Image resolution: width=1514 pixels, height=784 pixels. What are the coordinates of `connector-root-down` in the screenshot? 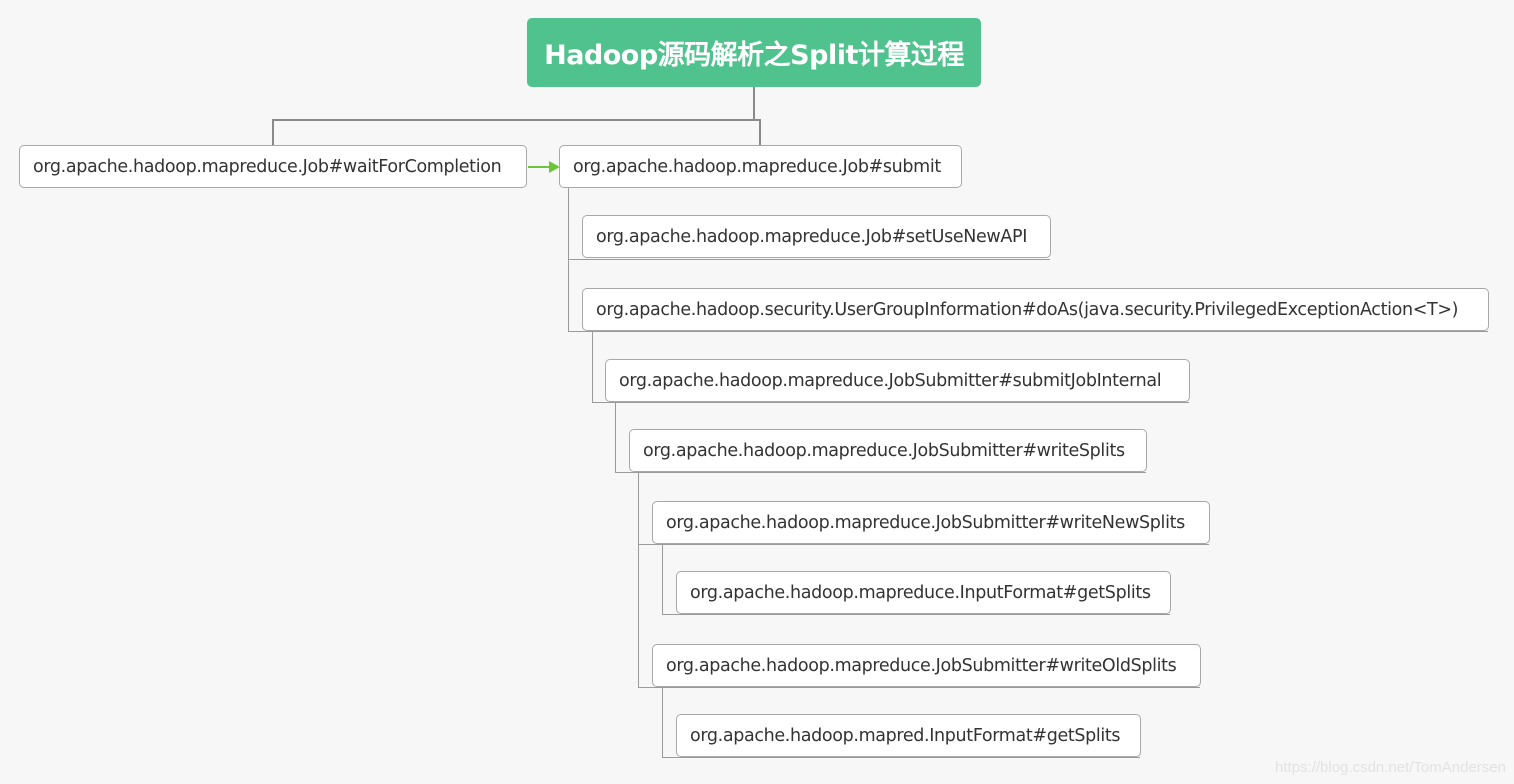 It's located at (754, 103).